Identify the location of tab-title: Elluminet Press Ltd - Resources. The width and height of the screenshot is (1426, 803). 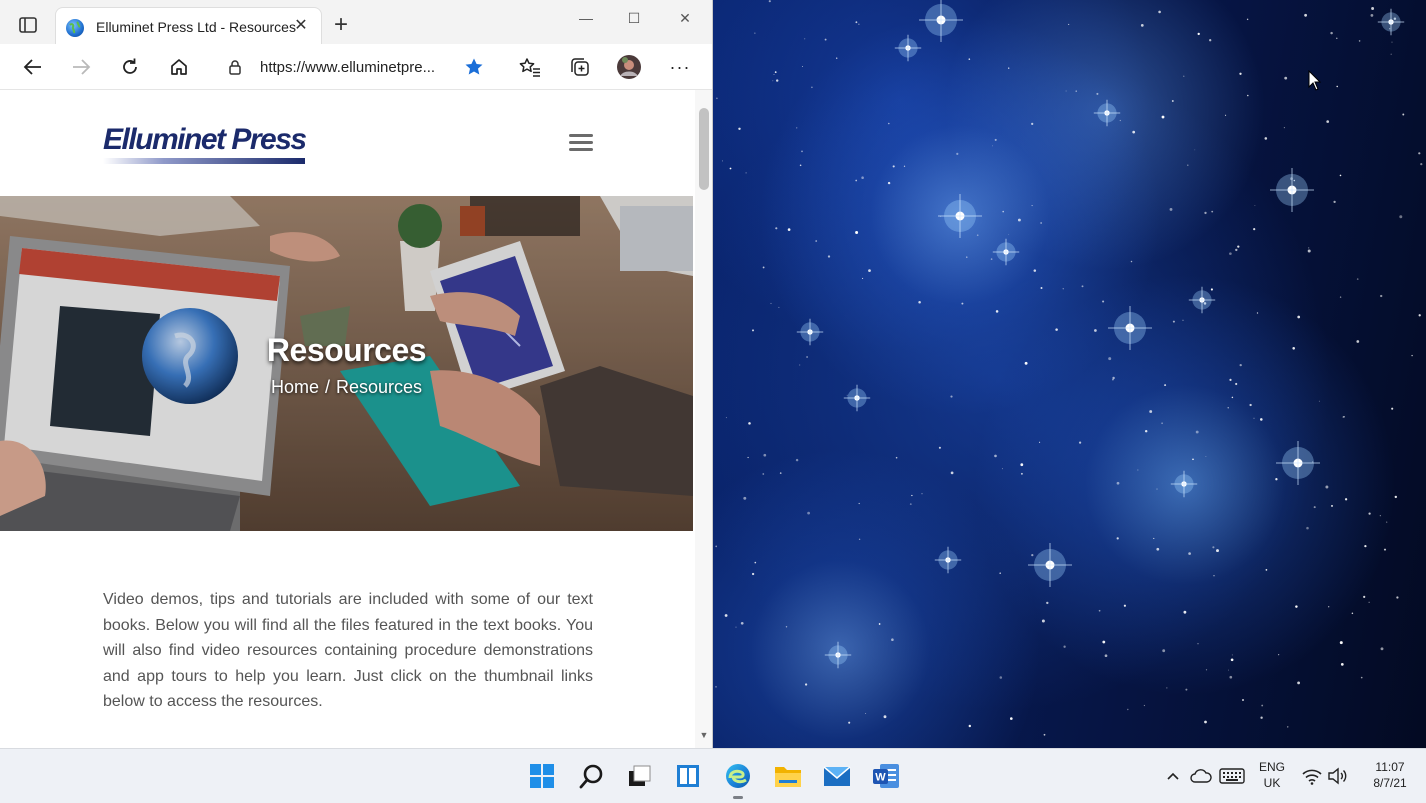
(196, 27).